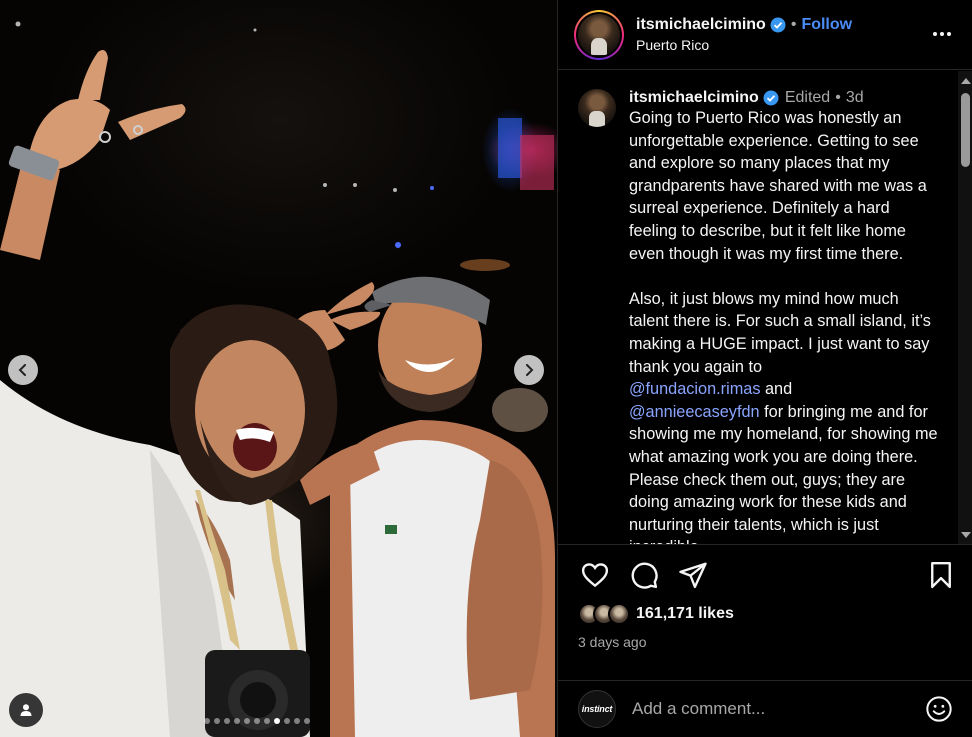 The height and width of the screenshot is (737, 972). Describe the element at coordinates (644, 577) in the screenshot. I see `comment-icon` at that location.